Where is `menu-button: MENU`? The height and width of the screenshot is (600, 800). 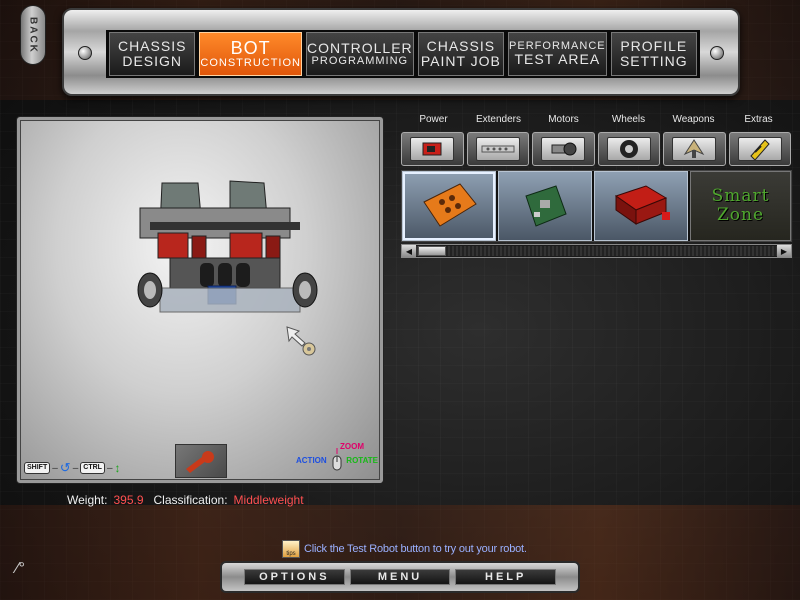
menu-button: MENU is located at coordinates (400, 577).